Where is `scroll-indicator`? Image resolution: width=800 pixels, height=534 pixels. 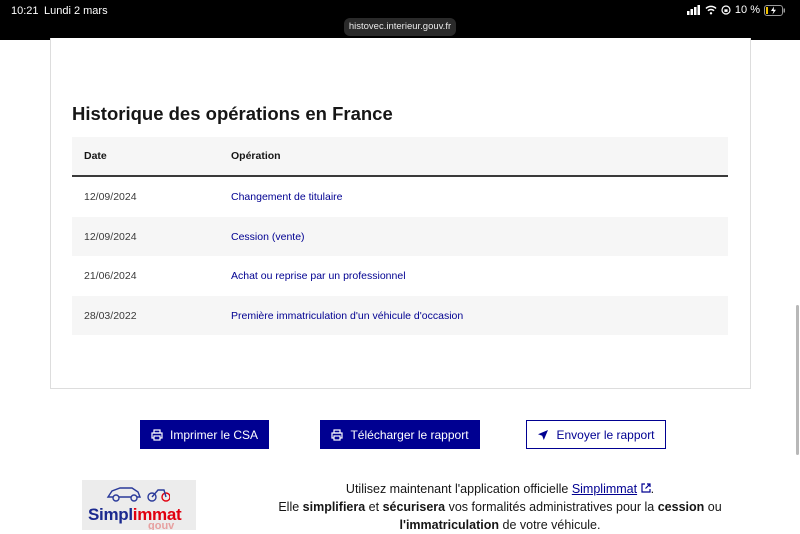
scroll-indicator is located at coordinates (797, 380).